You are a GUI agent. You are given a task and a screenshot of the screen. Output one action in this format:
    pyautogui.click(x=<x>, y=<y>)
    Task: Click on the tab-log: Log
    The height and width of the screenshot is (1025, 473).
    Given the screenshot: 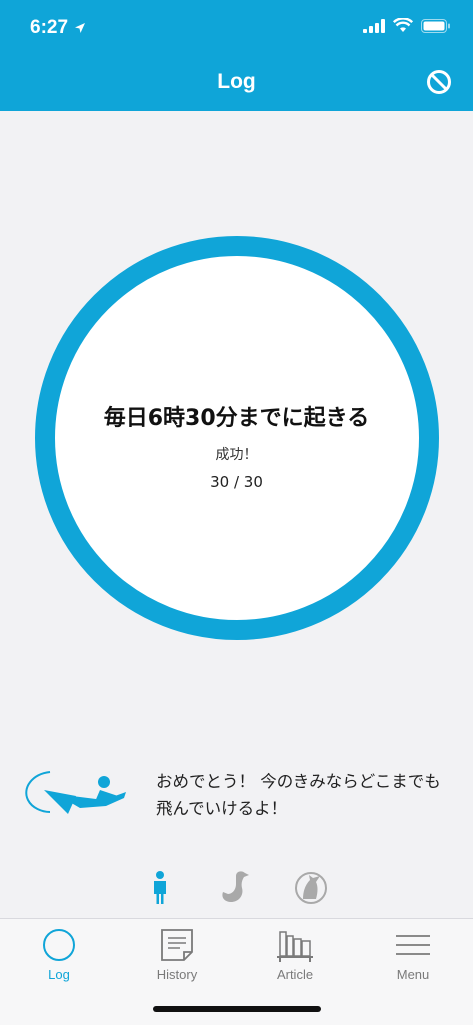 What is the action you would take?
    pyautogui.click(x=59, y=959)
    